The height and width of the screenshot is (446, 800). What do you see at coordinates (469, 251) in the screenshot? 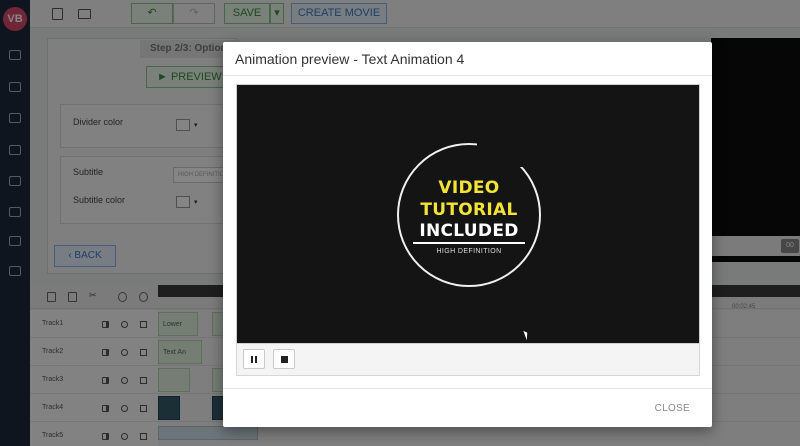
I see `video-subtitle: HIGH DEFINITION` at bounding box center [469, 251].